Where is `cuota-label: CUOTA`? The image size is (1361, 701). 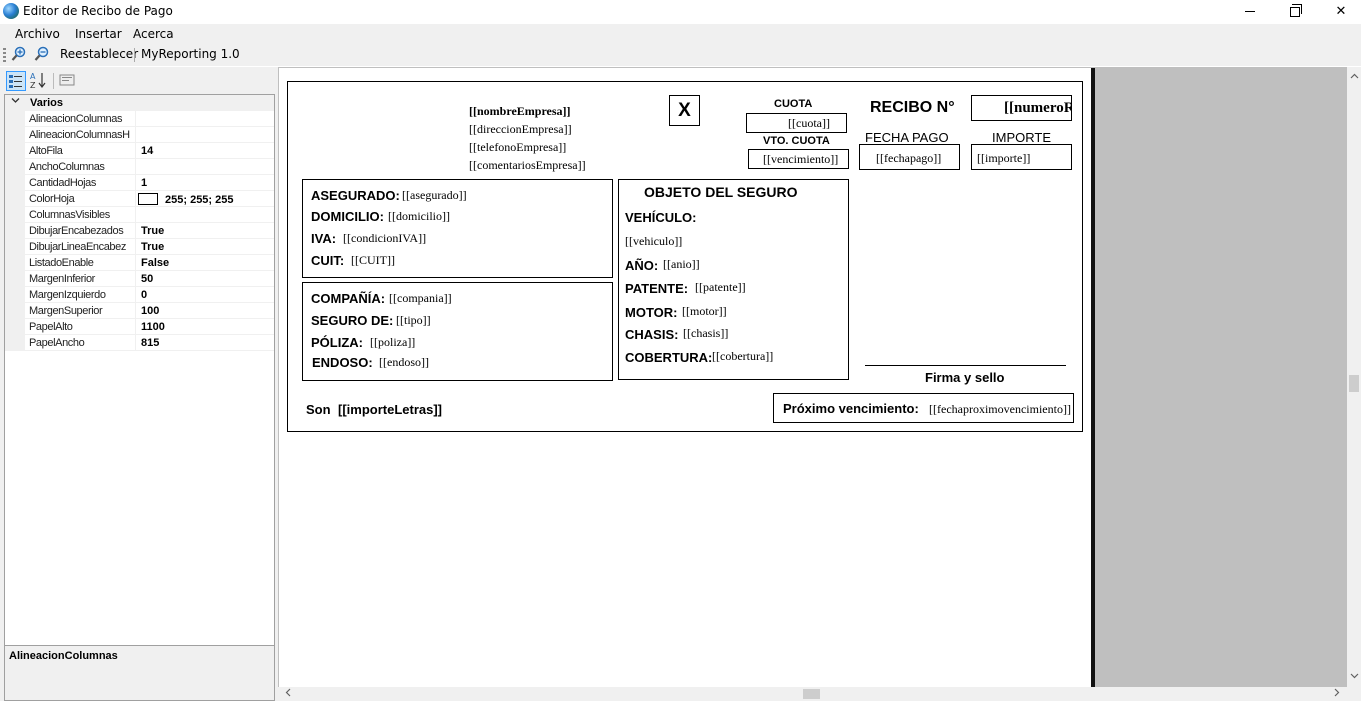
cuota-label: CUOTA is located at coordinates (793, 104).